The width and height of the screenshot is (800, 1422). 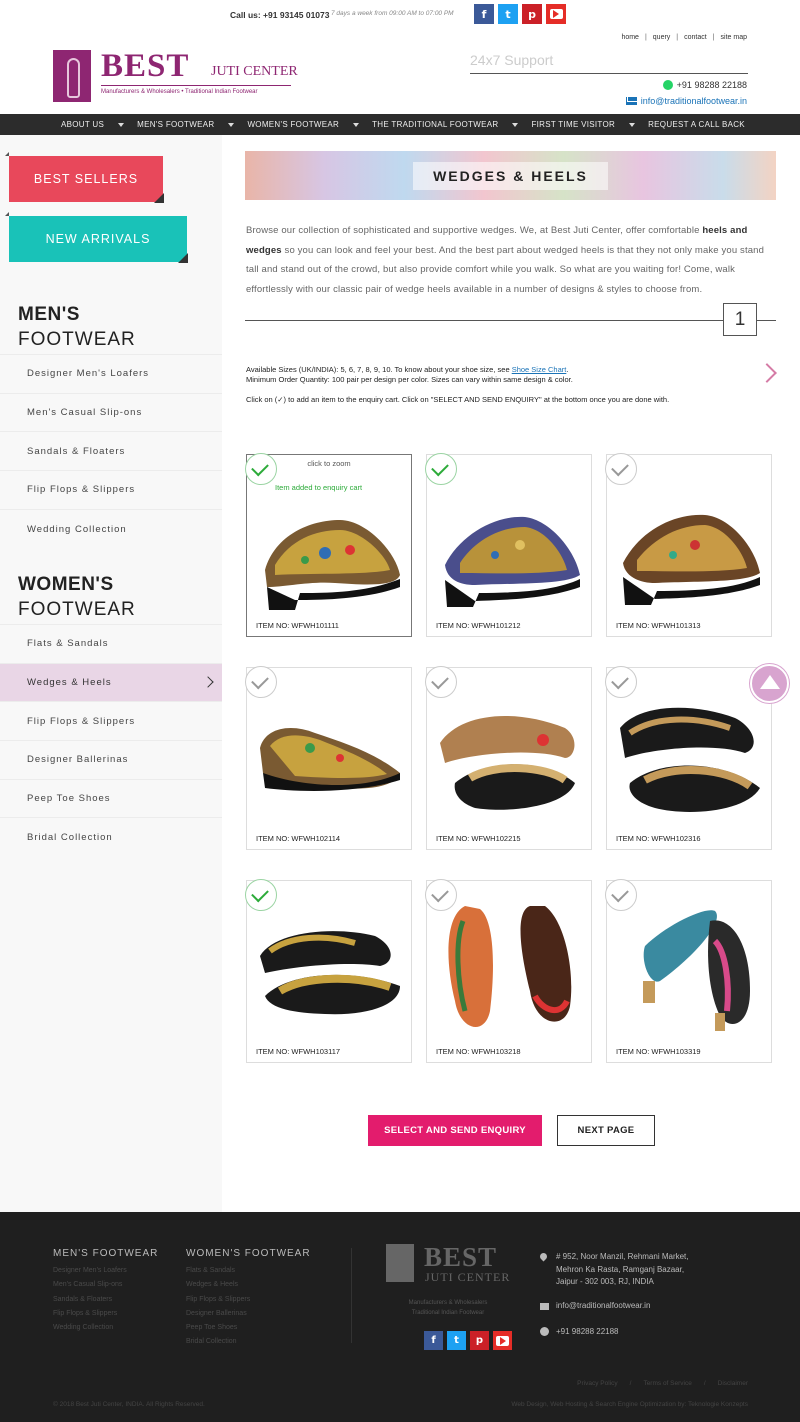 What do you see at coordinates (734, 37) in the screenshot?
I see `link-site-map: site map` at bounding box center [734, 37].